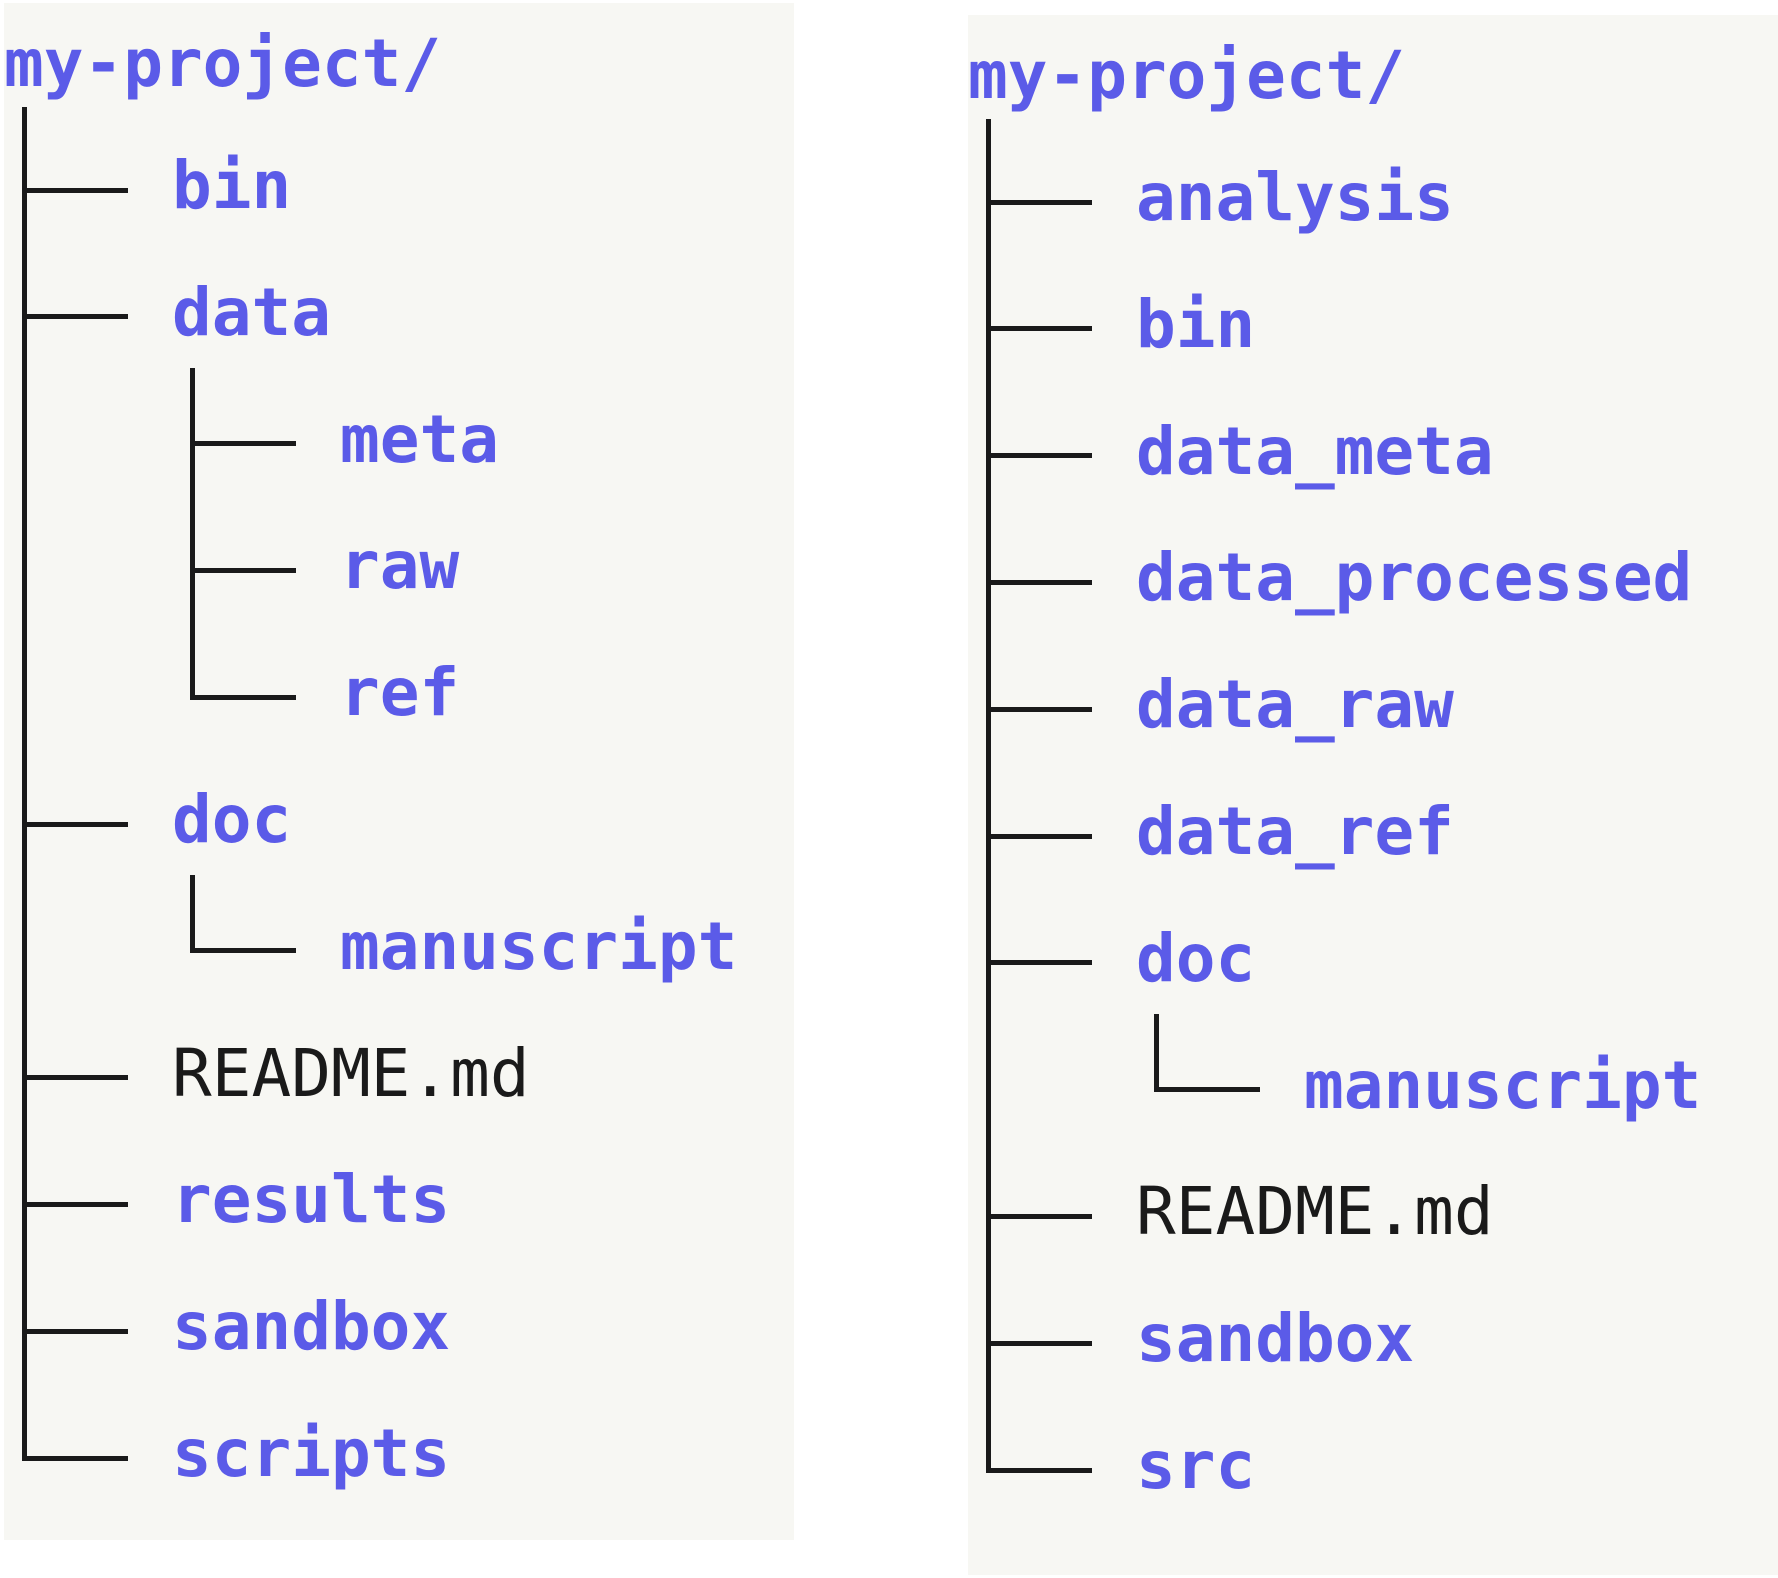 Image resolution: width=1778 pixels, height=1578 pixels. I want to click on folder-name: ref, so click(400, 693).